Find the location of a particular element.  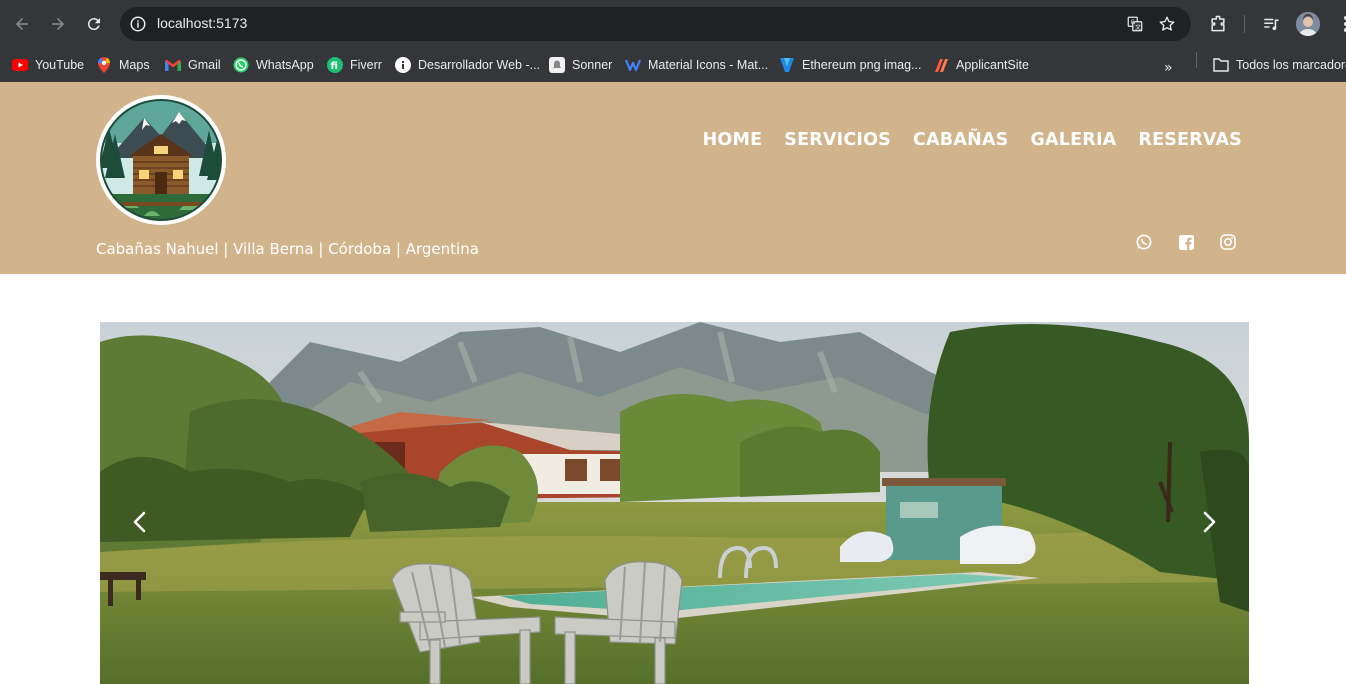

site-info-icon is located at coordinates (138, 24).